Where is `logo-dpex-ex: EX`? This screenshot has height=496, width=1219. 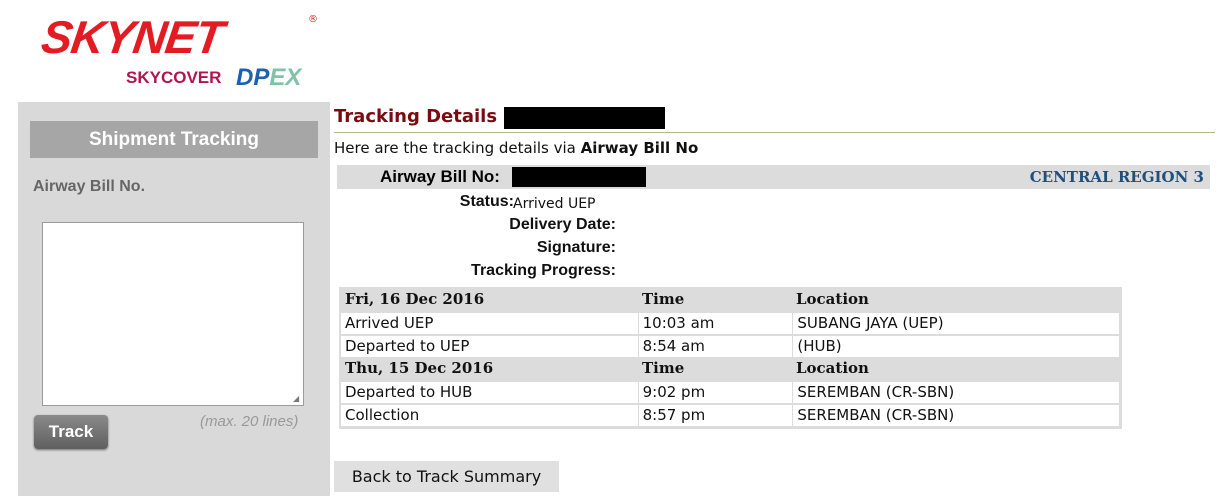
logo-dpex-ex: EX is located at coordinates (285, 77).